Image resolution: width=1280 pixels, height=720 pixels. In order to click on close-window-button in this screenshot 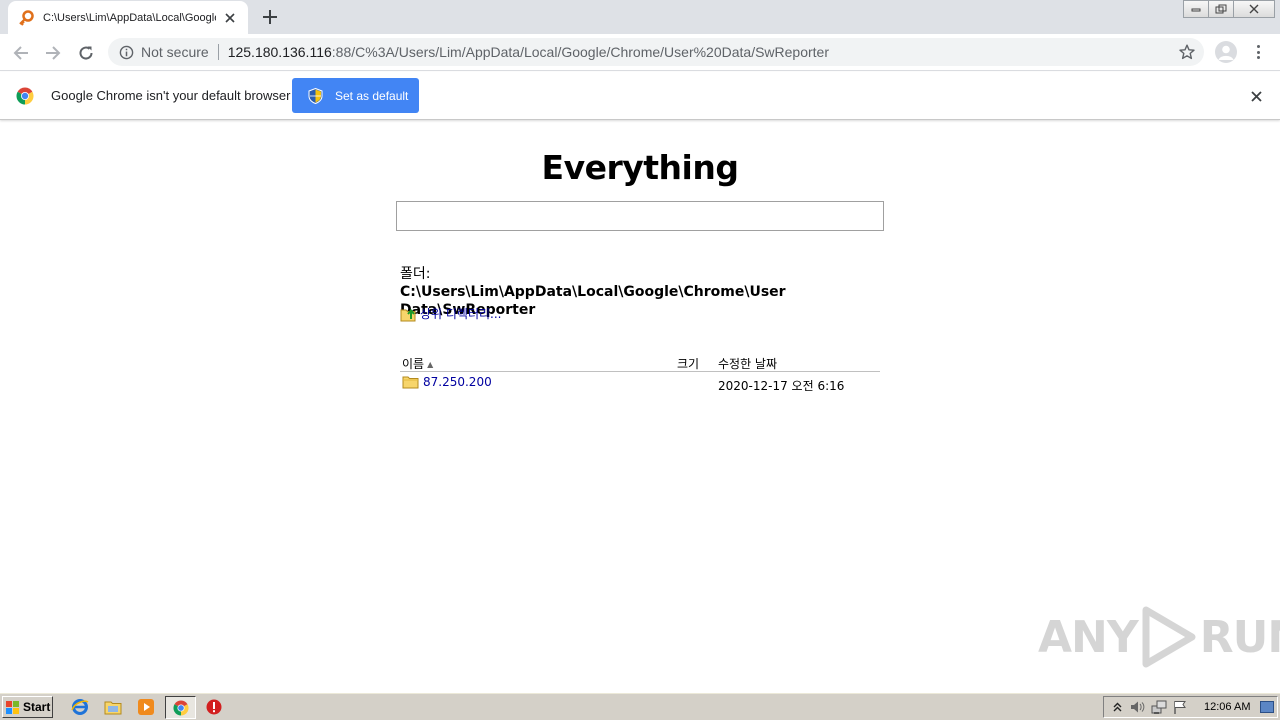, I will do `click(1254, 9)`.